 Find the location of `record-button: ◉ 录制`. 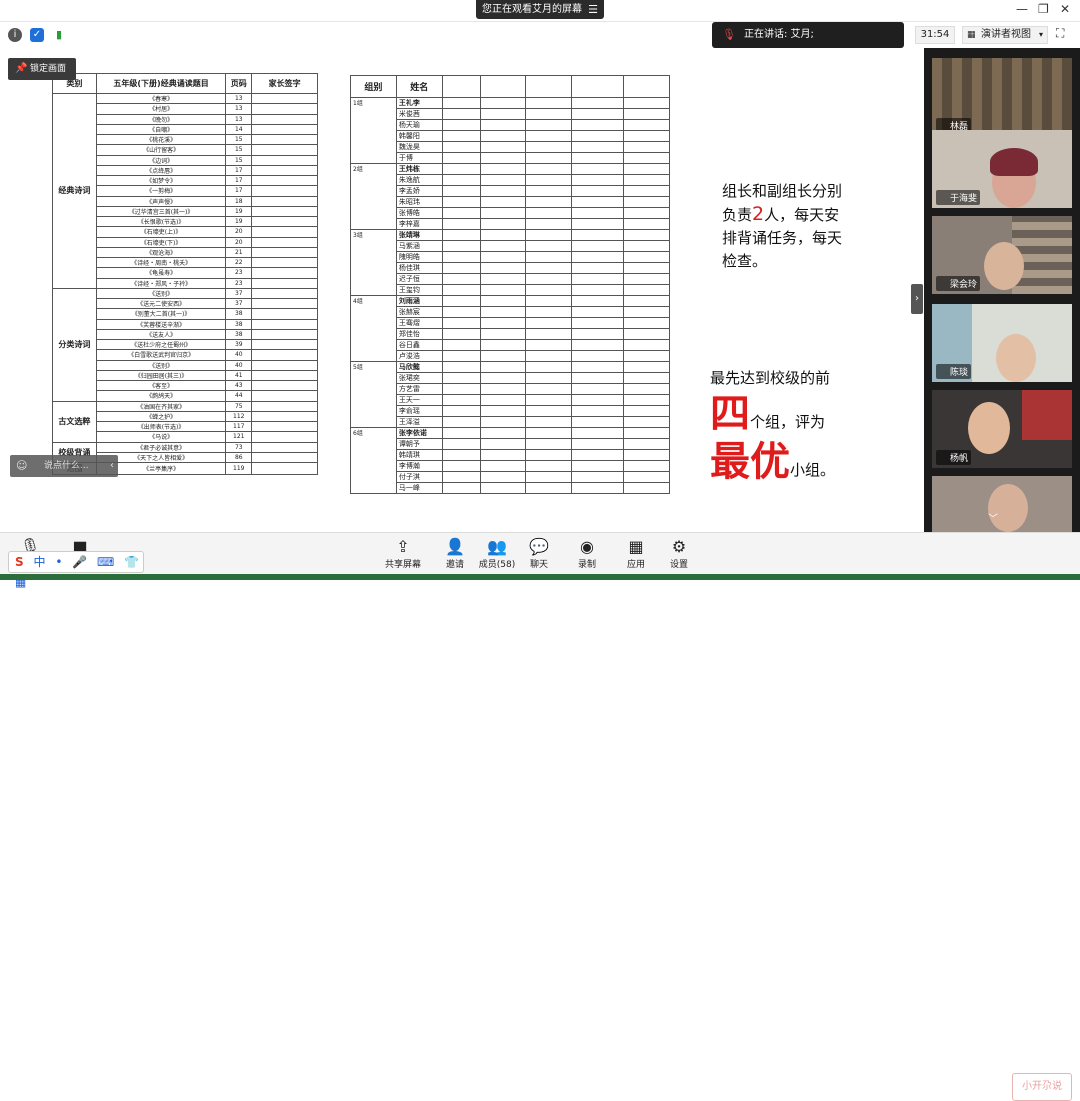

record-button: ◉ 录制 is located at coordinates (587, 553).